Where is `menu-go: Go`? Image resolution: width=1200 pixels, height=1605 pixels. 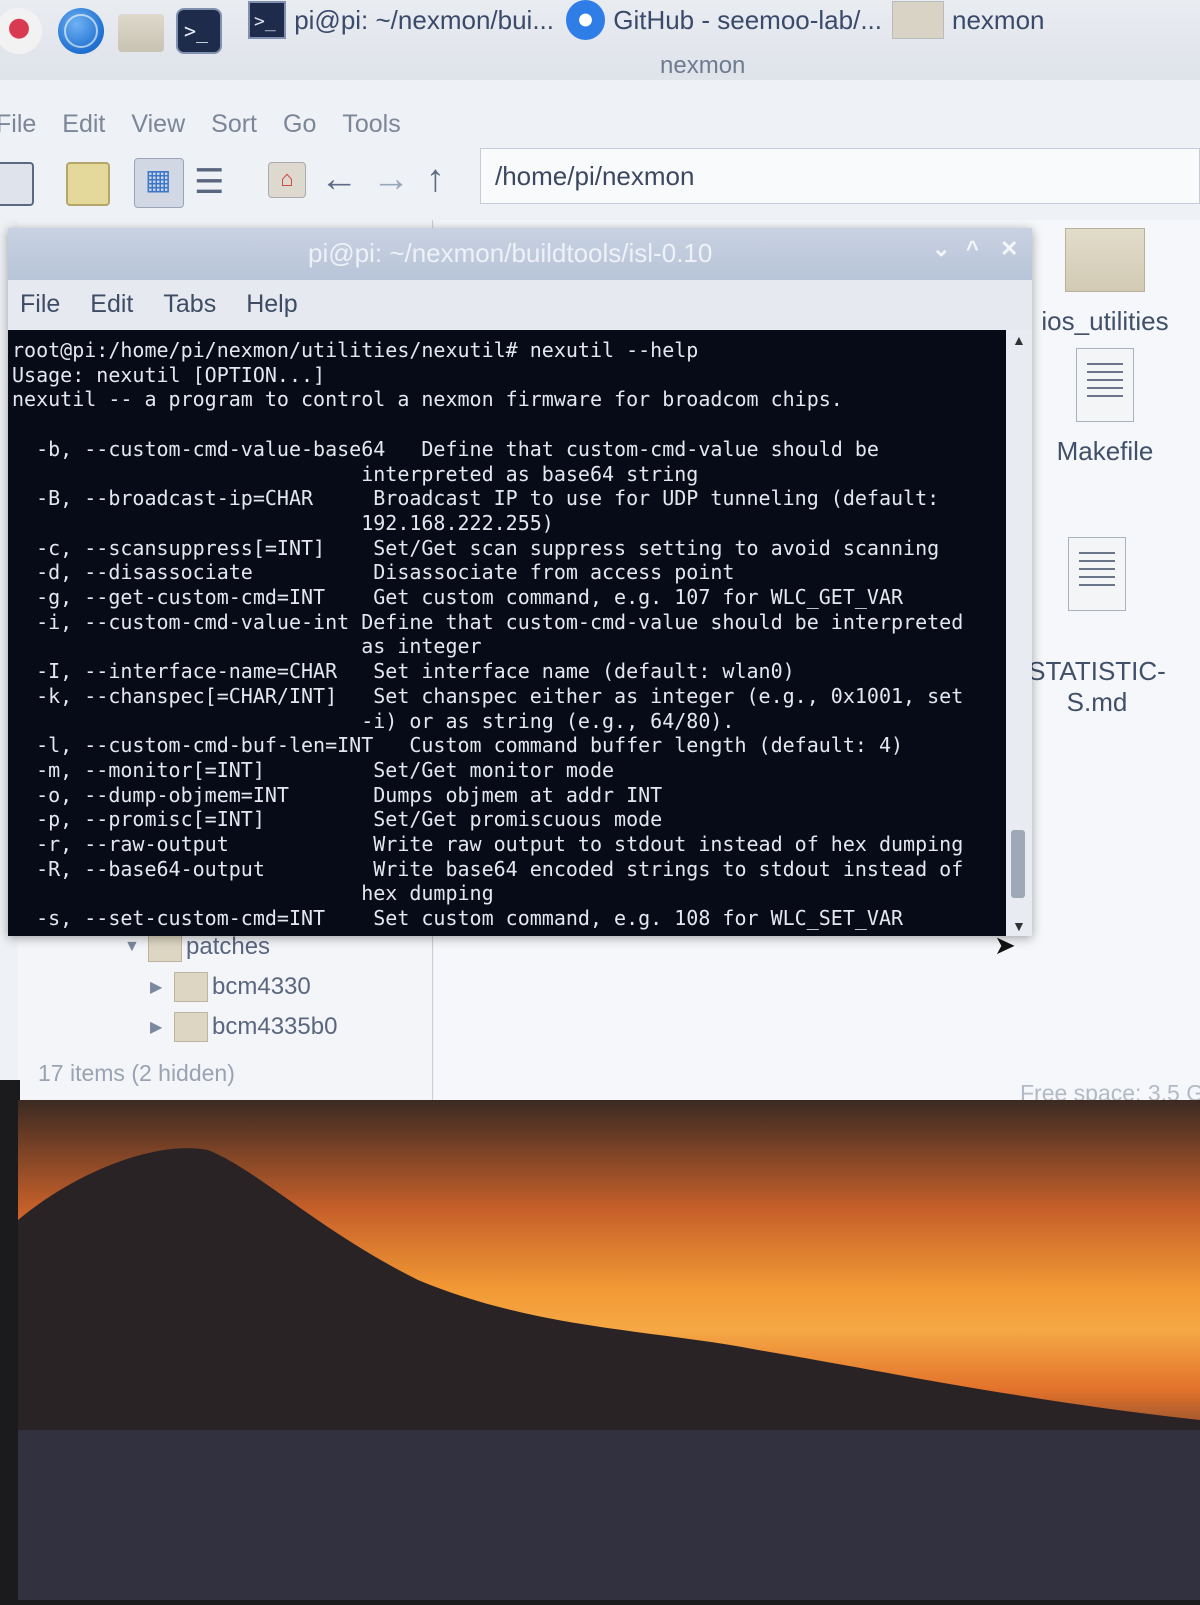
menu-go: Go is located at coordinates (299, 124).